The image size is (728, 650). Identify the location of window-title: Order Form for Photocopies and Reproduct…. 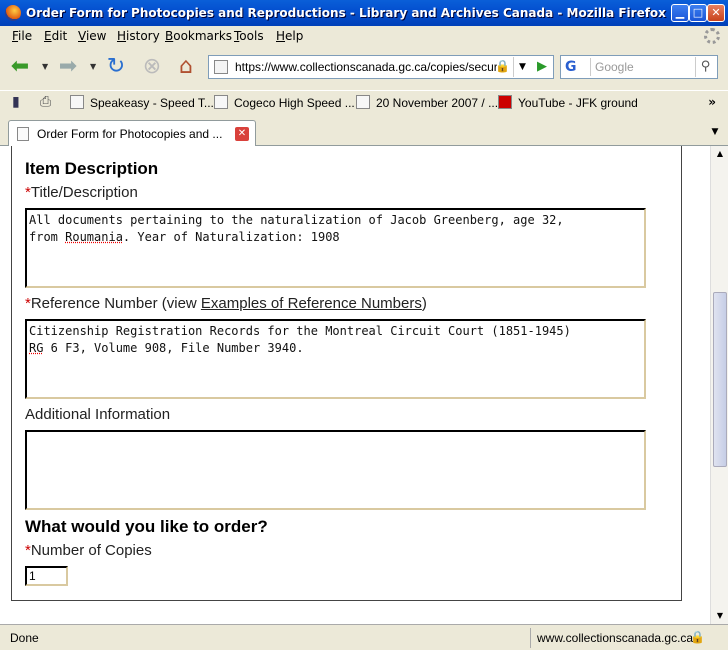
(346, 13).